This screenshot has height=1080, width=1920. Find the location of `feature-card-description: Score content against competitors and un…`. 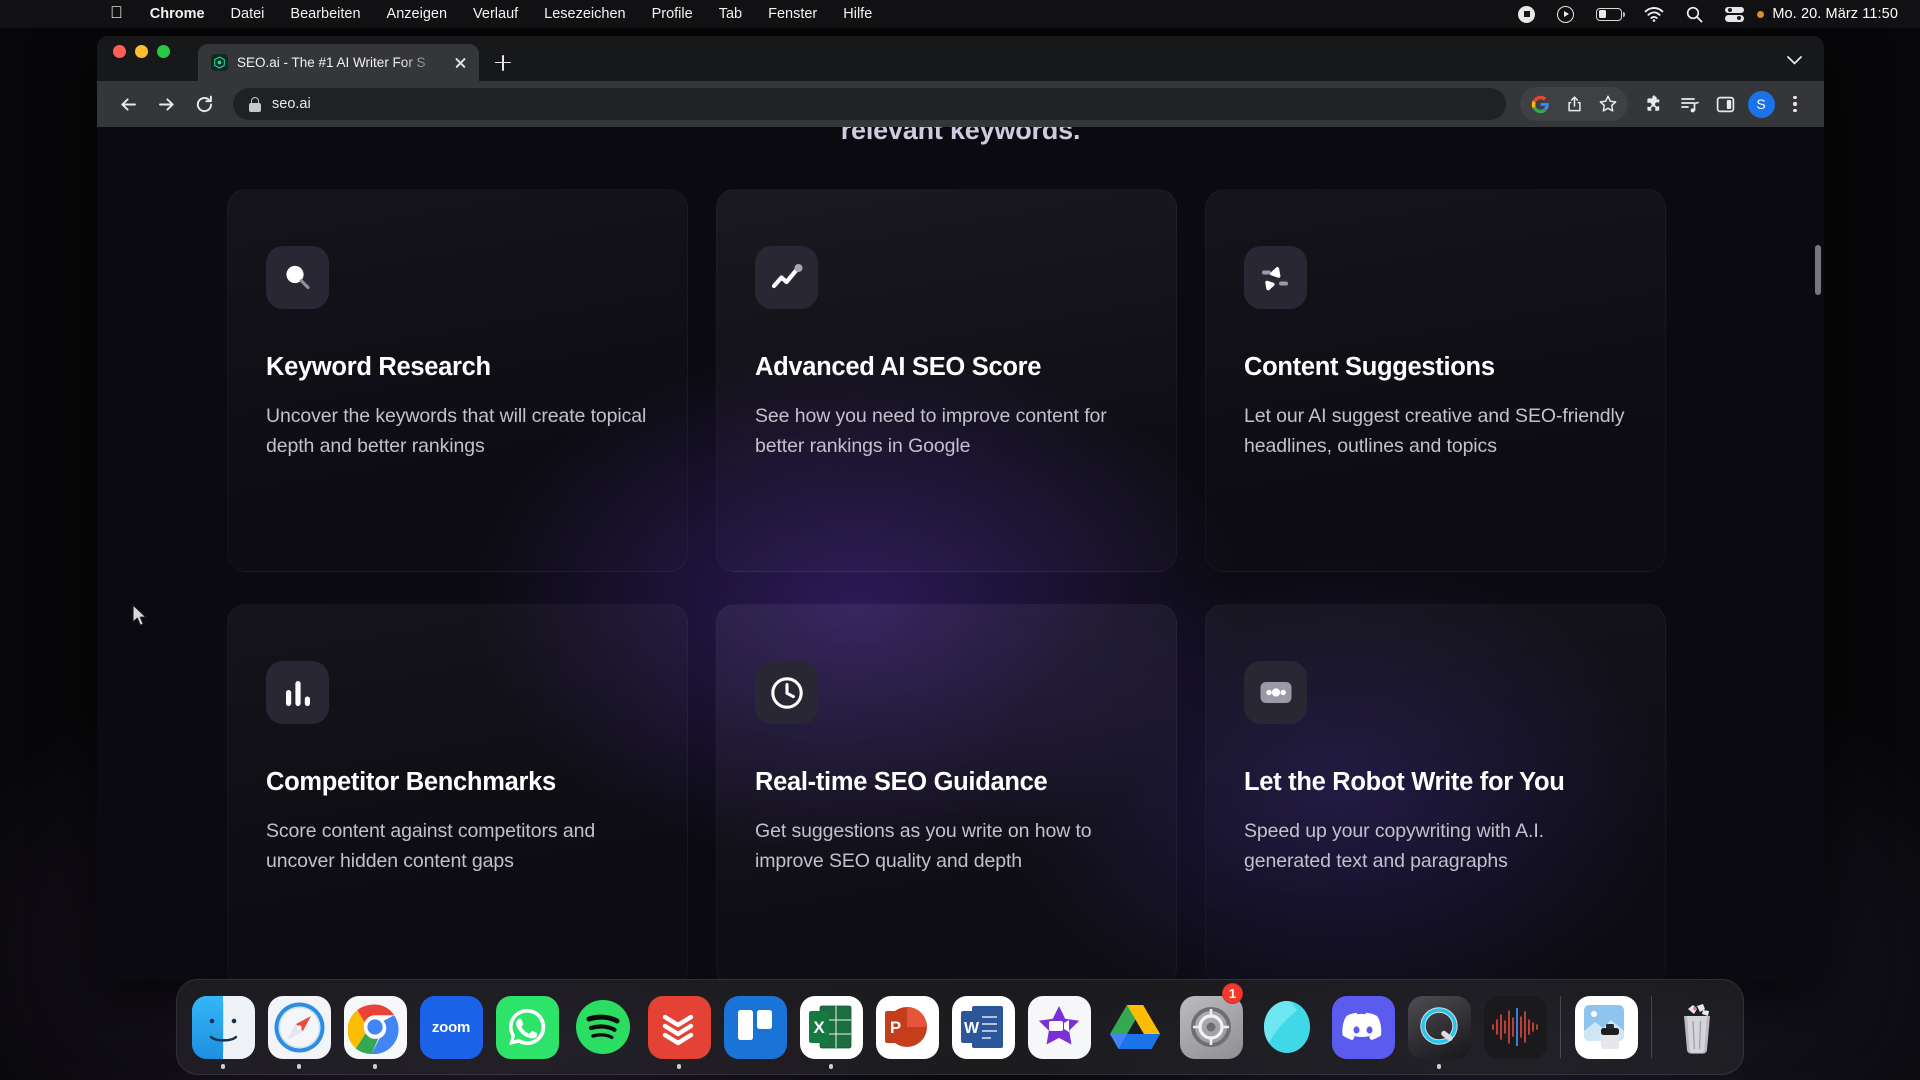

feature-card-description: Score content against competitors and un… is located at coordinates (431, 846).